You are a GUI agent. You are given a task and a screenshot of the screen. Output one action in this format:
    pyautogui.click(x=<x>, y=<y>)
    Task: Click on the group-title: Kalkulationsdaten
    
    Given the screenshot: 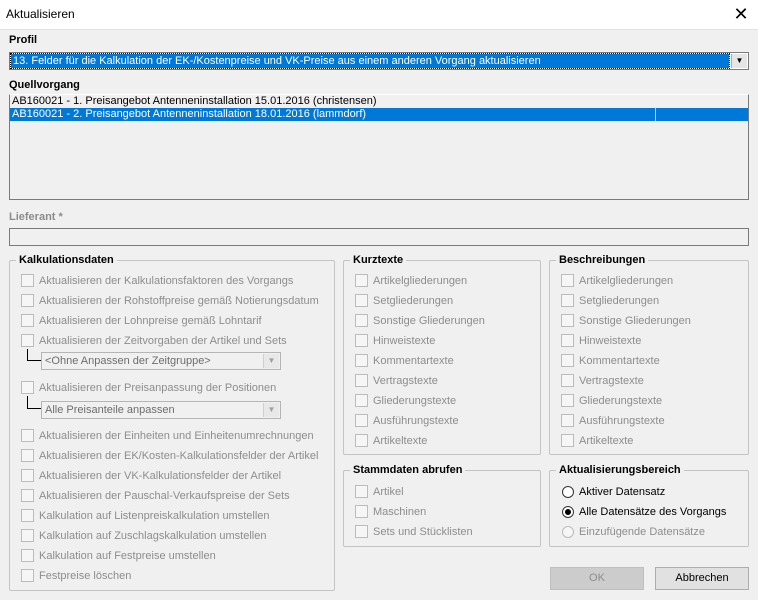 What is the action you would take?
    pyautogui.click(x=66, y=260)
    